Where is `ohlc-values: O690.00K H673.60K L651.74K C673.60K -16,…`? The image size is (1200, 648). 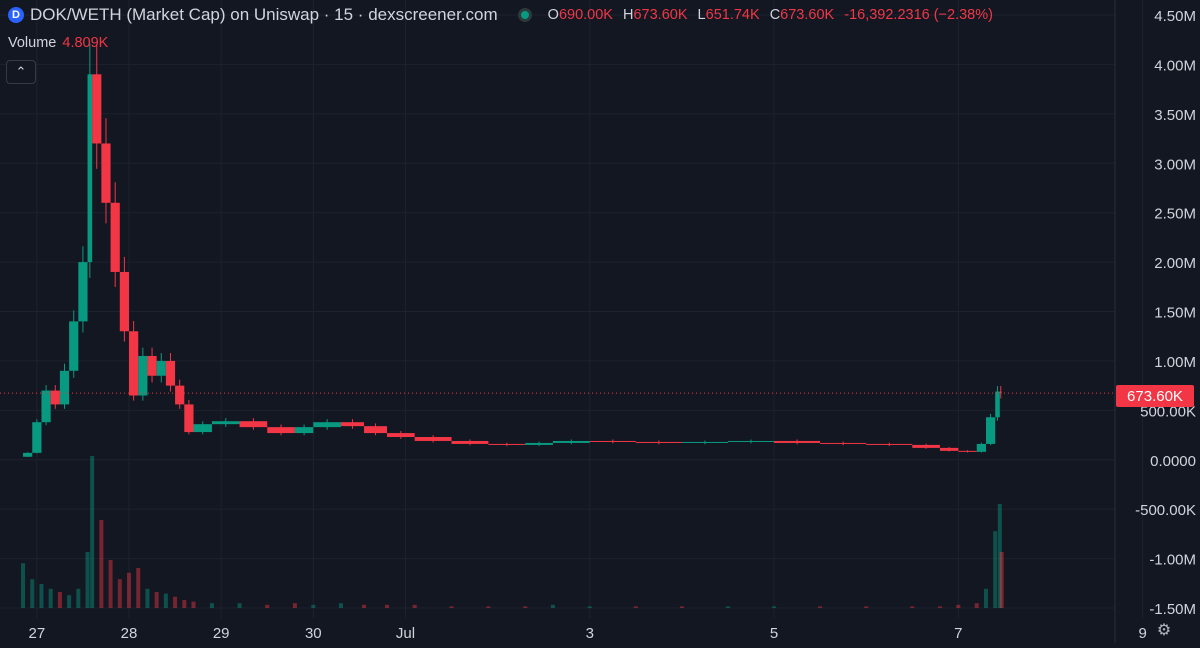
ohlc-values: O690.00K H673.60K L651.74K C673.60K -16,… is located at coordinates (773, 15).